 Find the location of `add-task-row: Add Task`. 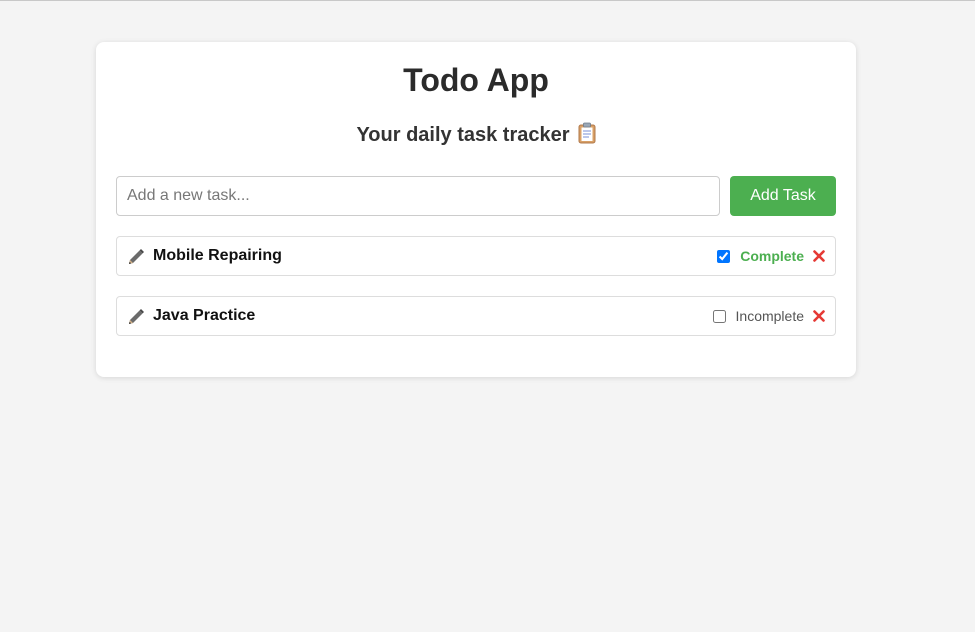

add-task-row: Add Task is located at coordinates (476, 196).